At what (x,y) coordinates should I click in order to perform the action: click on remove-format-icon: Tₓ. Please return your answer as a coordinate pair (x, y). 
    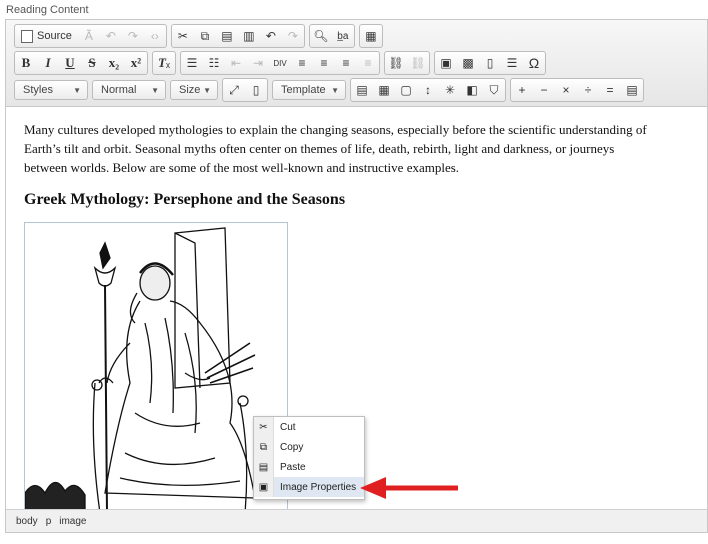
    Looking at the image, I should click on (164, 63).